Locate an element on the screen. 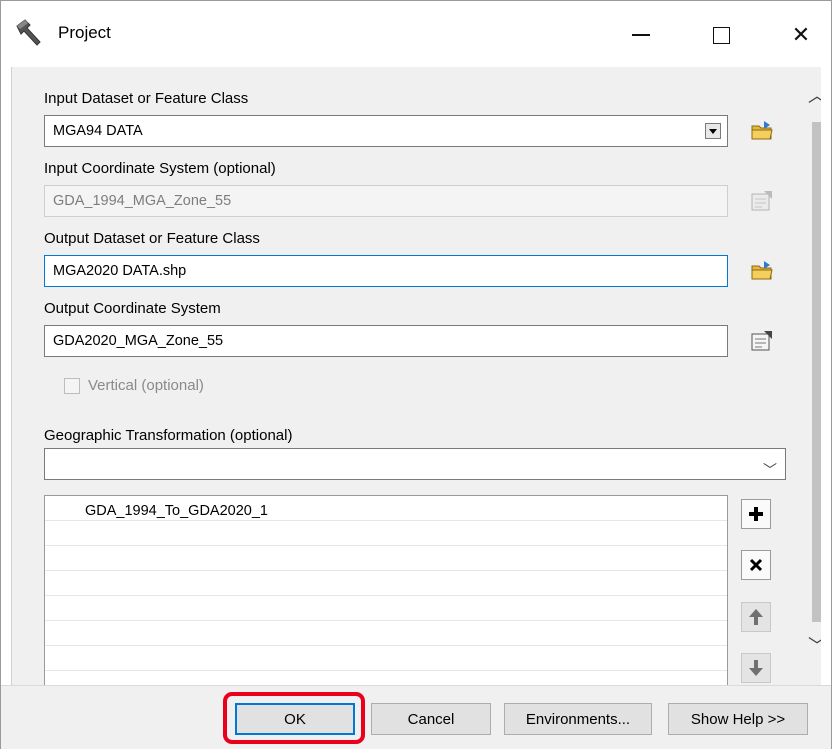 The height and width of the screenshot is (749, 832). arrow-up-icon is located at coordinates (756, 617).